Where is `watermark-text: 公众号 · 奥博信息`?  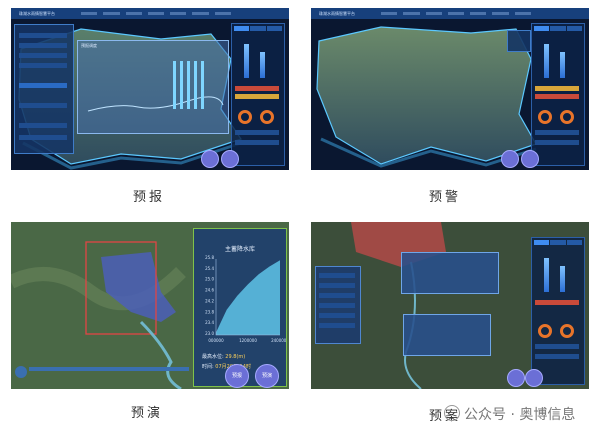
watermark-text: 公众号 · 奥博信息 is located at coordinates (520, 415).